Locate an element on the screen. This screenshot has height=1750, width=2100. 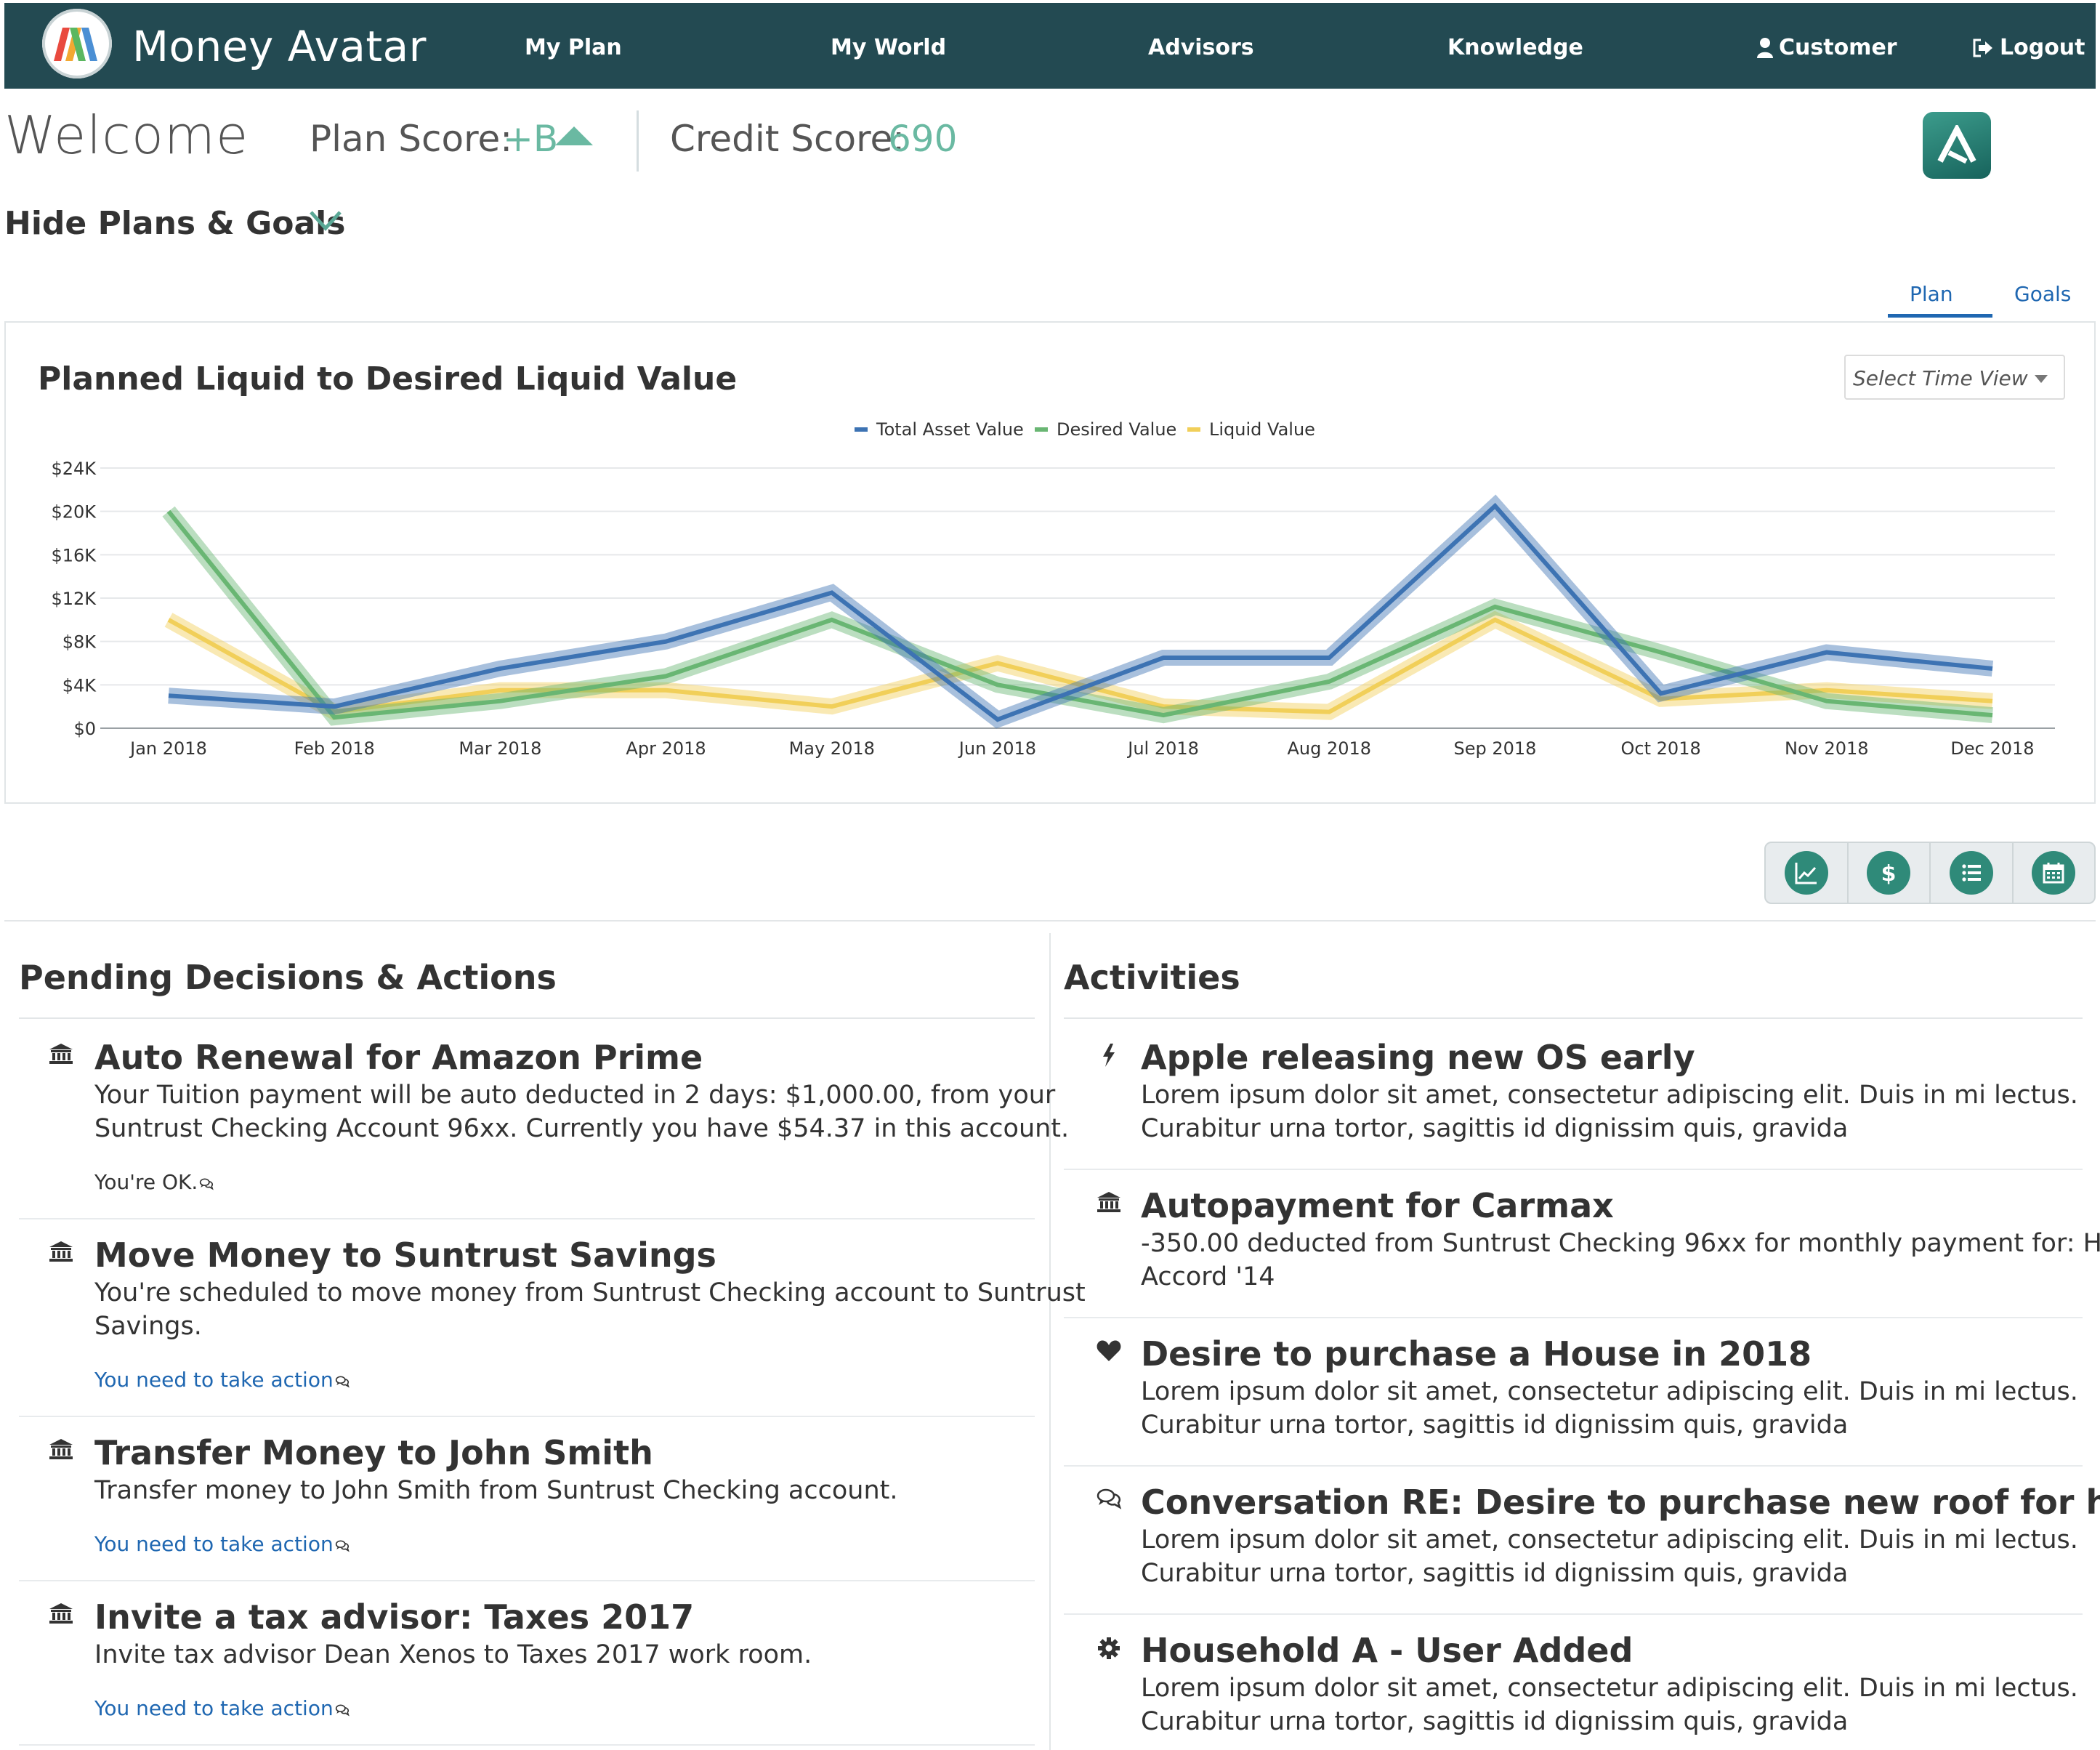
logout-icon is located at coordinates (1983, 48).